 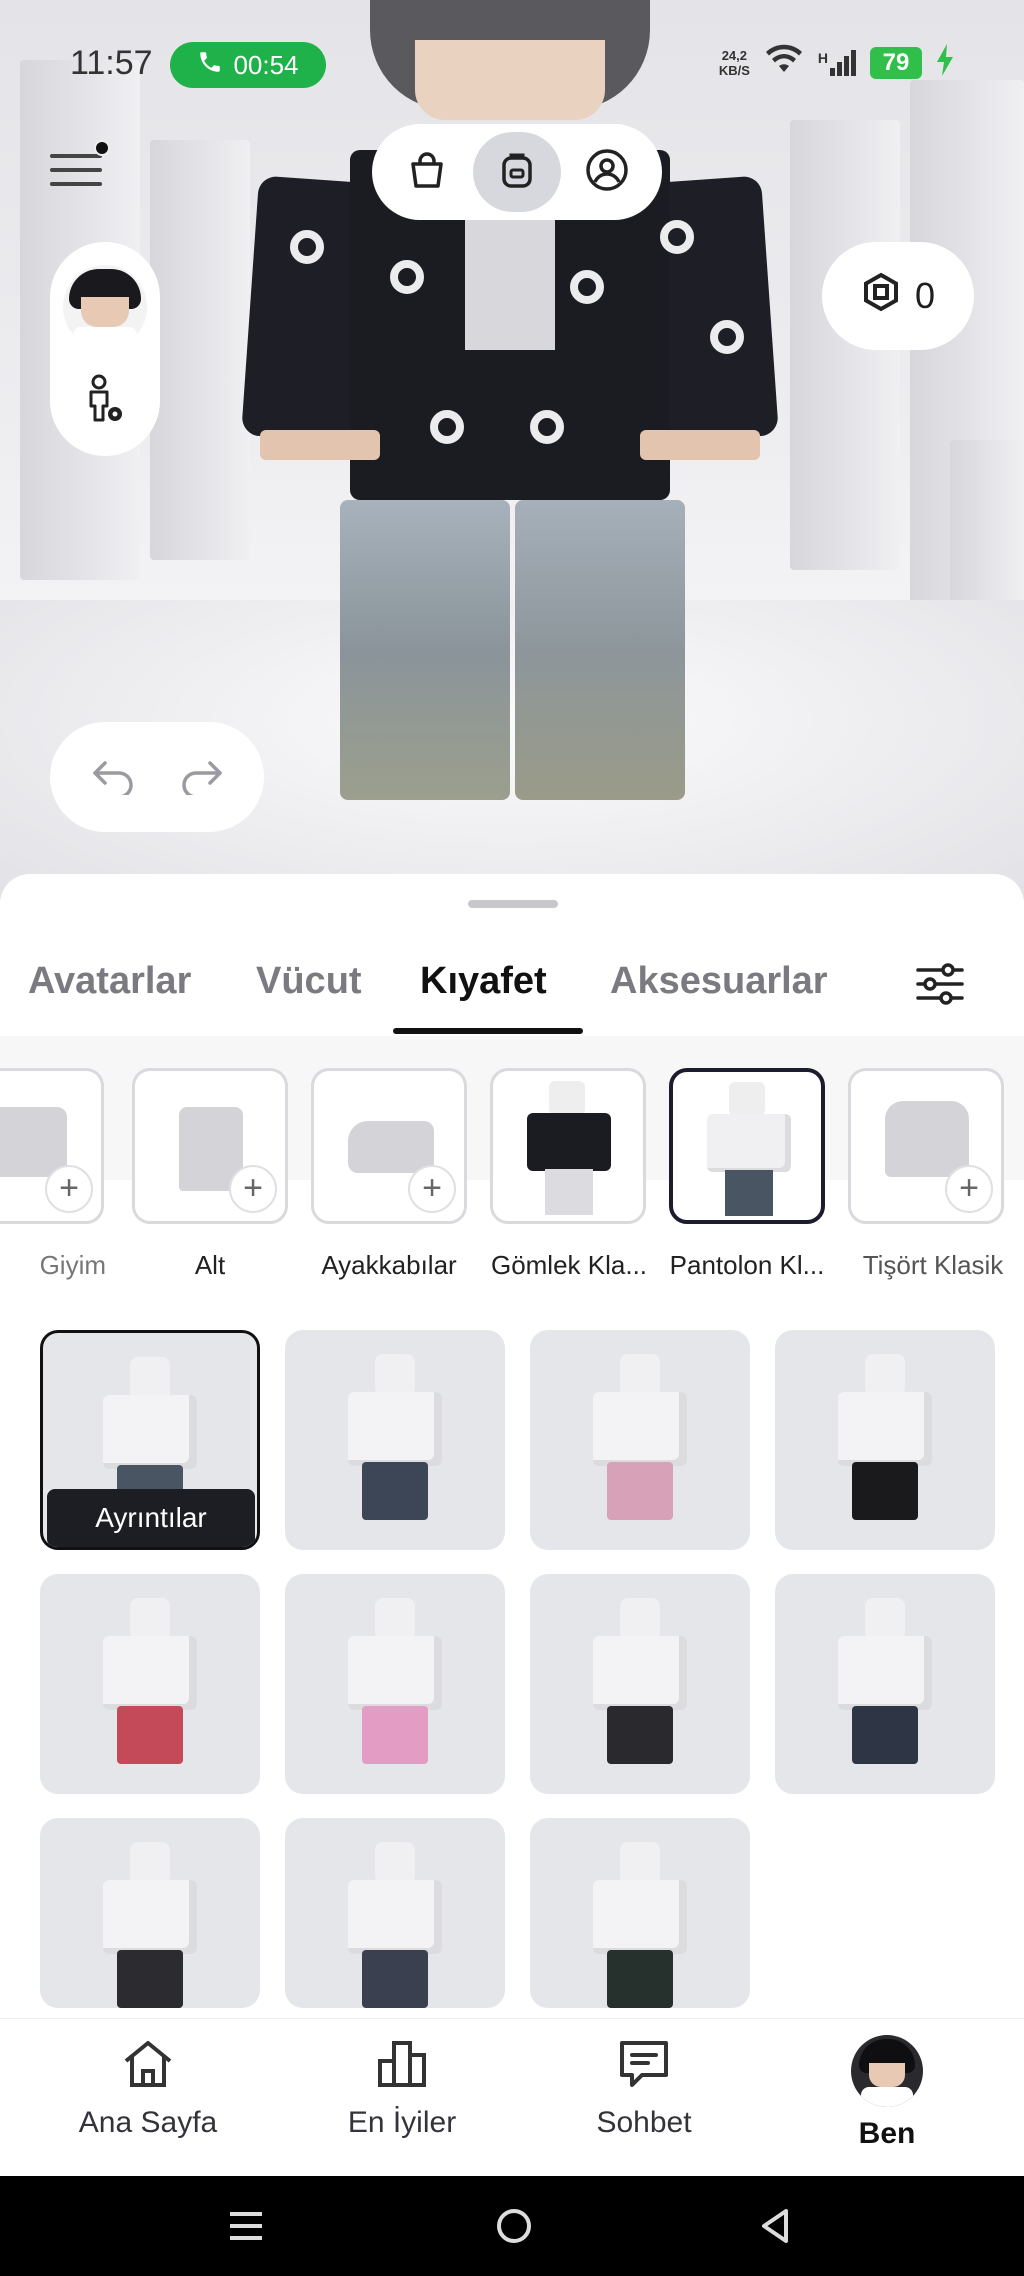 What do you see at coordinates (52, 1146) in the screenshot?
I see `subcategory-giyim: +` at bounding box center [52, 1146].